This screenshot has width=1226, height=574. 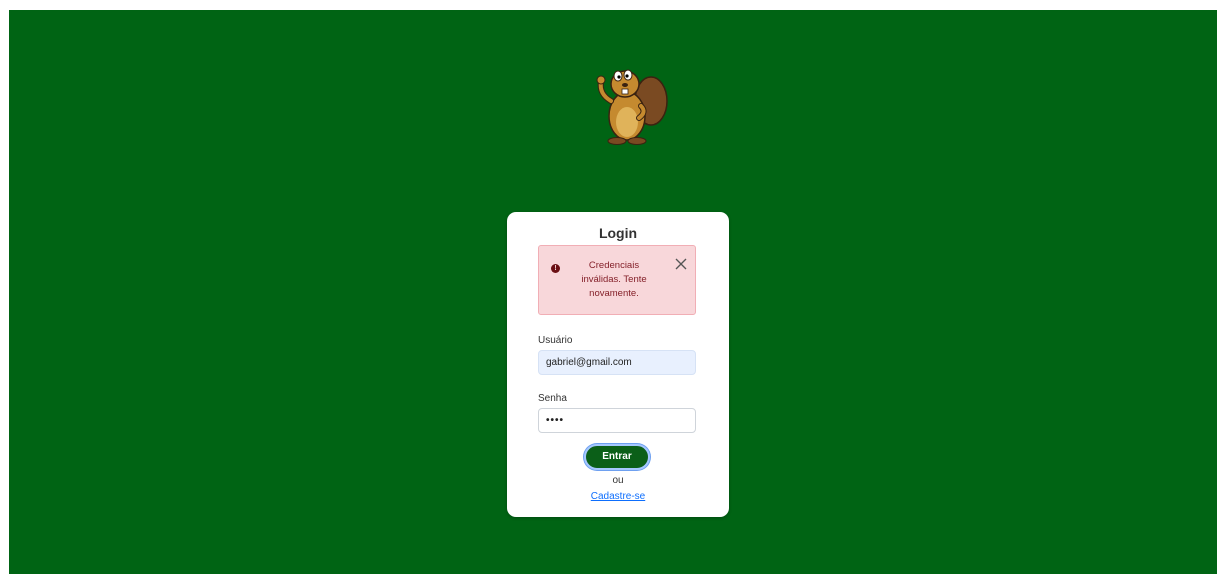 I want to click on username-input: gabriel@gmail.com, so click(x=617, y=362).